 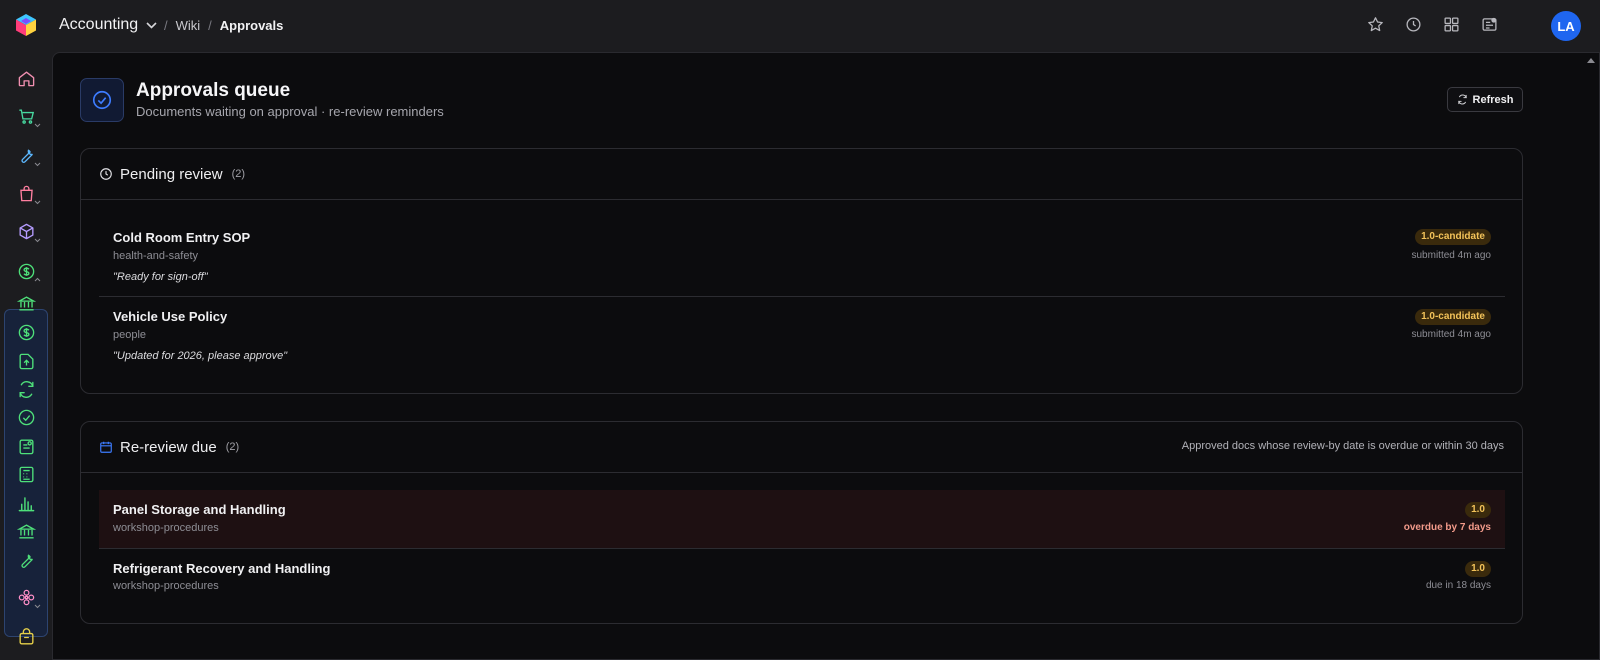 What do you see at coordinates (200, 356) in the screenshot?
I see `item-note: "Updated for 2026, please approve"` at bounding box center [200, 356].